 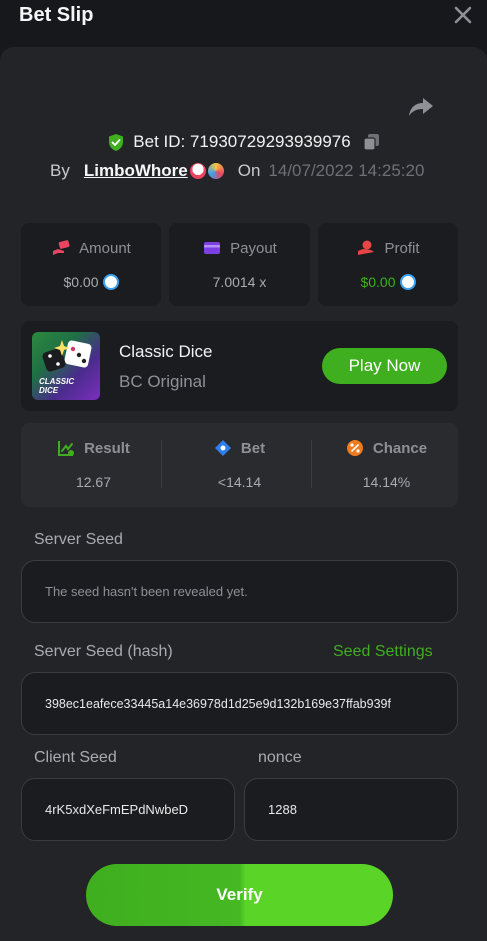 I want to click on amount-header: Amount, so click(x=91, y=248).